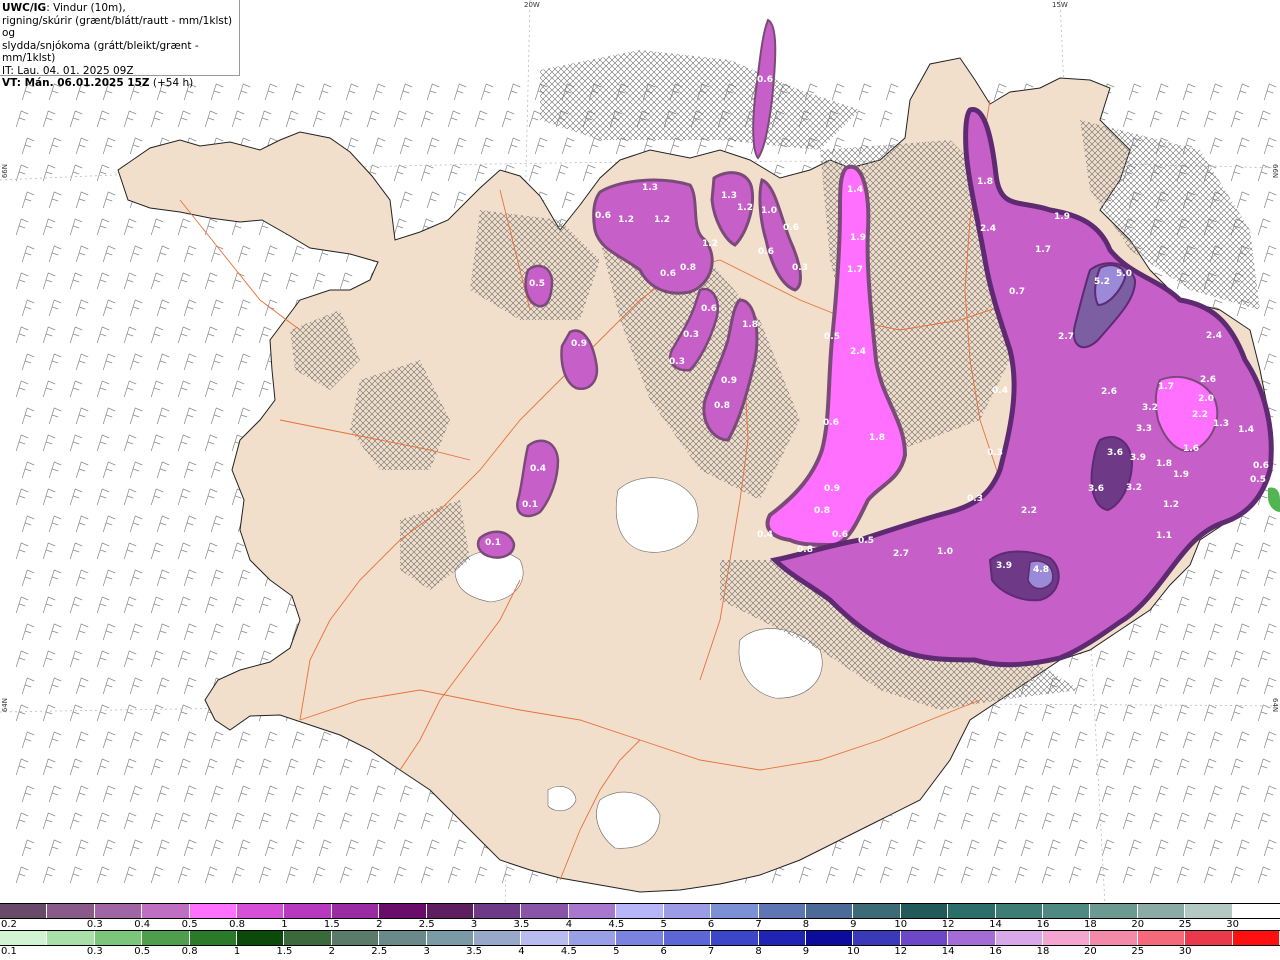  Describe the element at coordinates (171, 83) in the screenshot. I see `header-lead-time: (+54 h)` at that location.